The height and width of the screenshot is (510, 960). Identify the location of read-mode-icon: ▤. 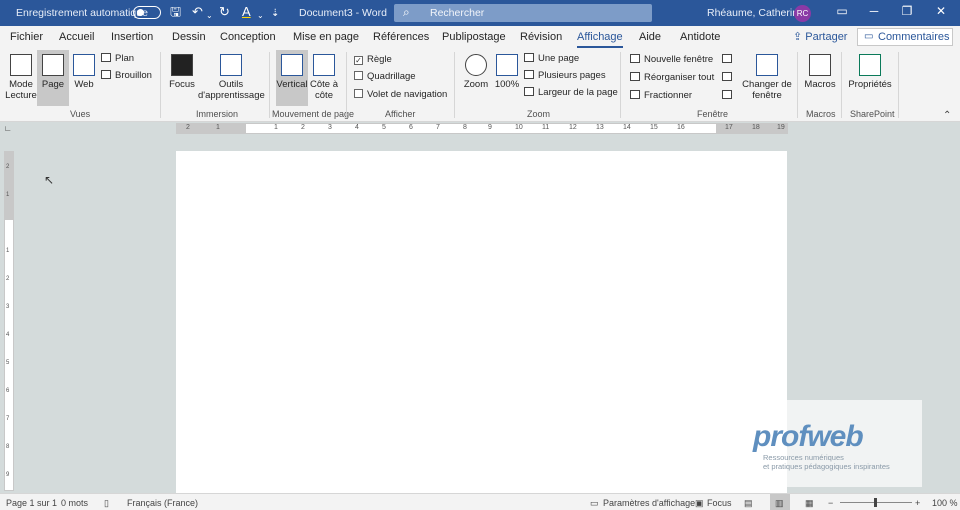
(748, 503).